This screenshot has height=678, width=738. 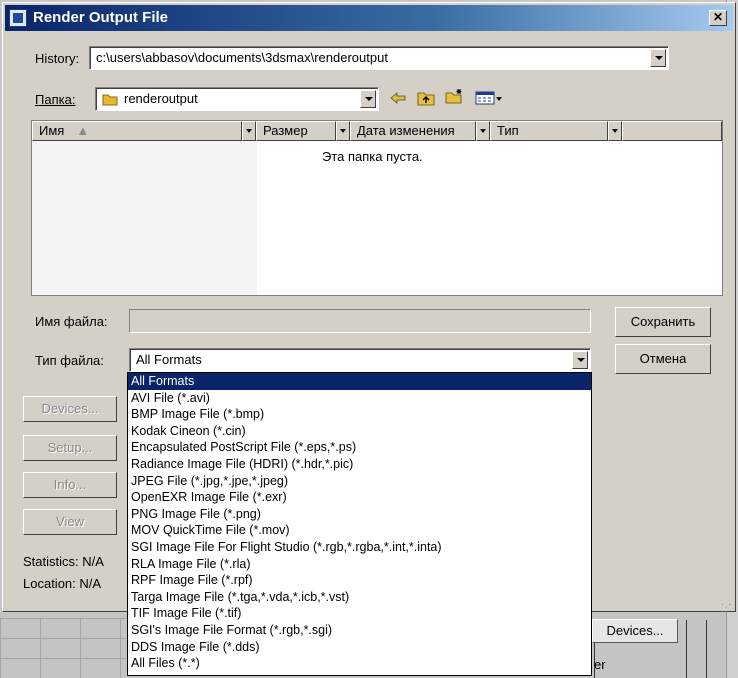 What do you see at coordinates (728, 606) in the screenshot?
I see `resize-grip-icon: . ..:` at bounding box center [728, 606].